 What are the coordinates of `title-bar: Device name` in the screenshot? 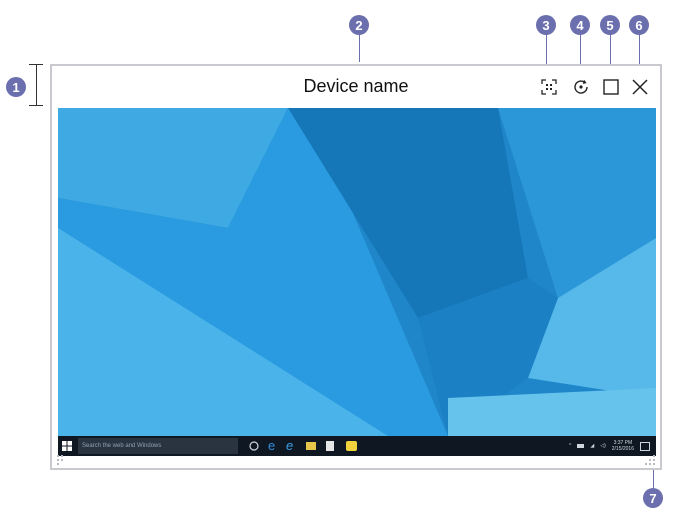 It's located at (356, 87).